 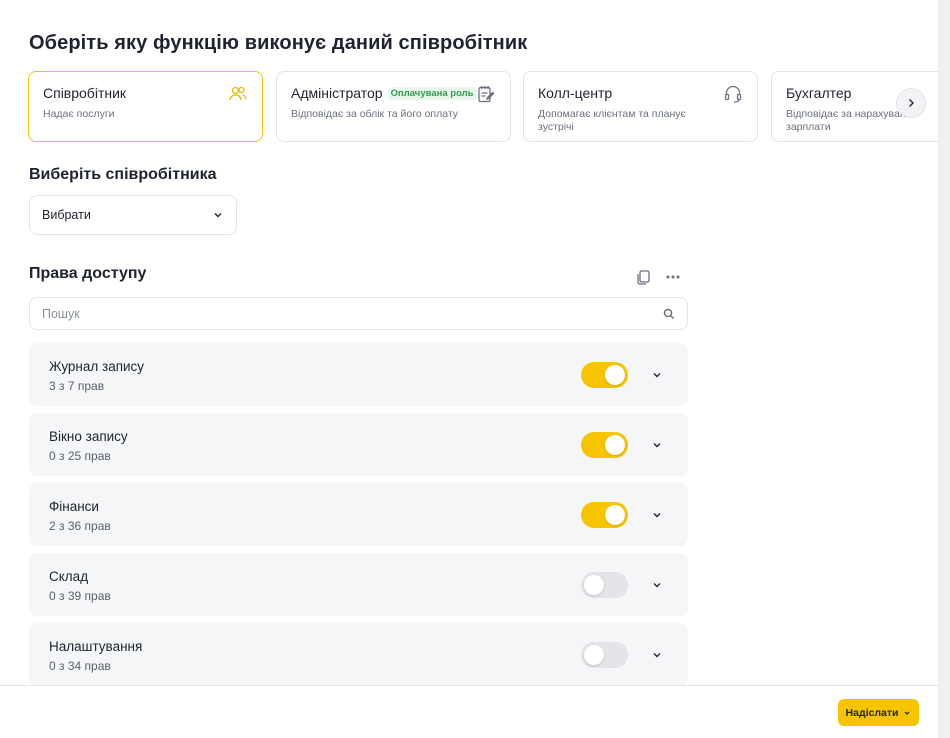 I want to click on permission-count: 3 з 7 прав, so click(x=77, y=386).